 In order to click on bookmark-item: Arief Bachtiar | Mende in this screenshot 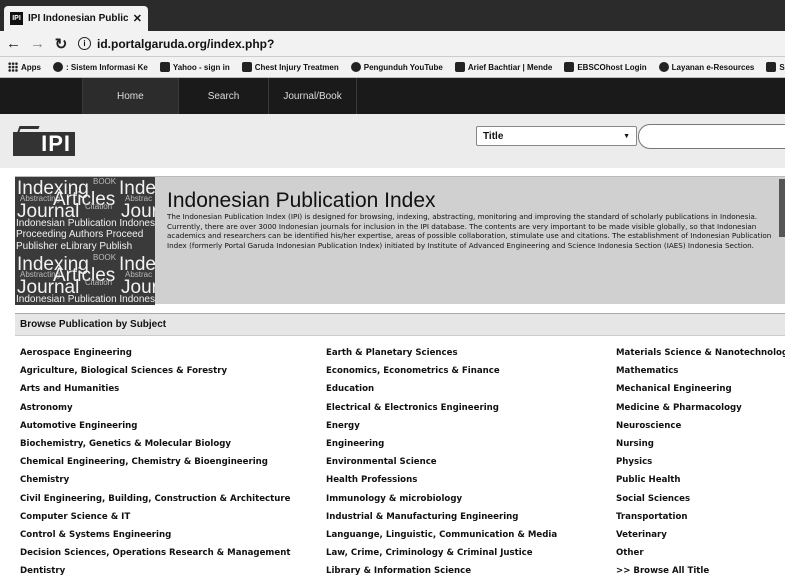, I will do `click(503, 67)`.